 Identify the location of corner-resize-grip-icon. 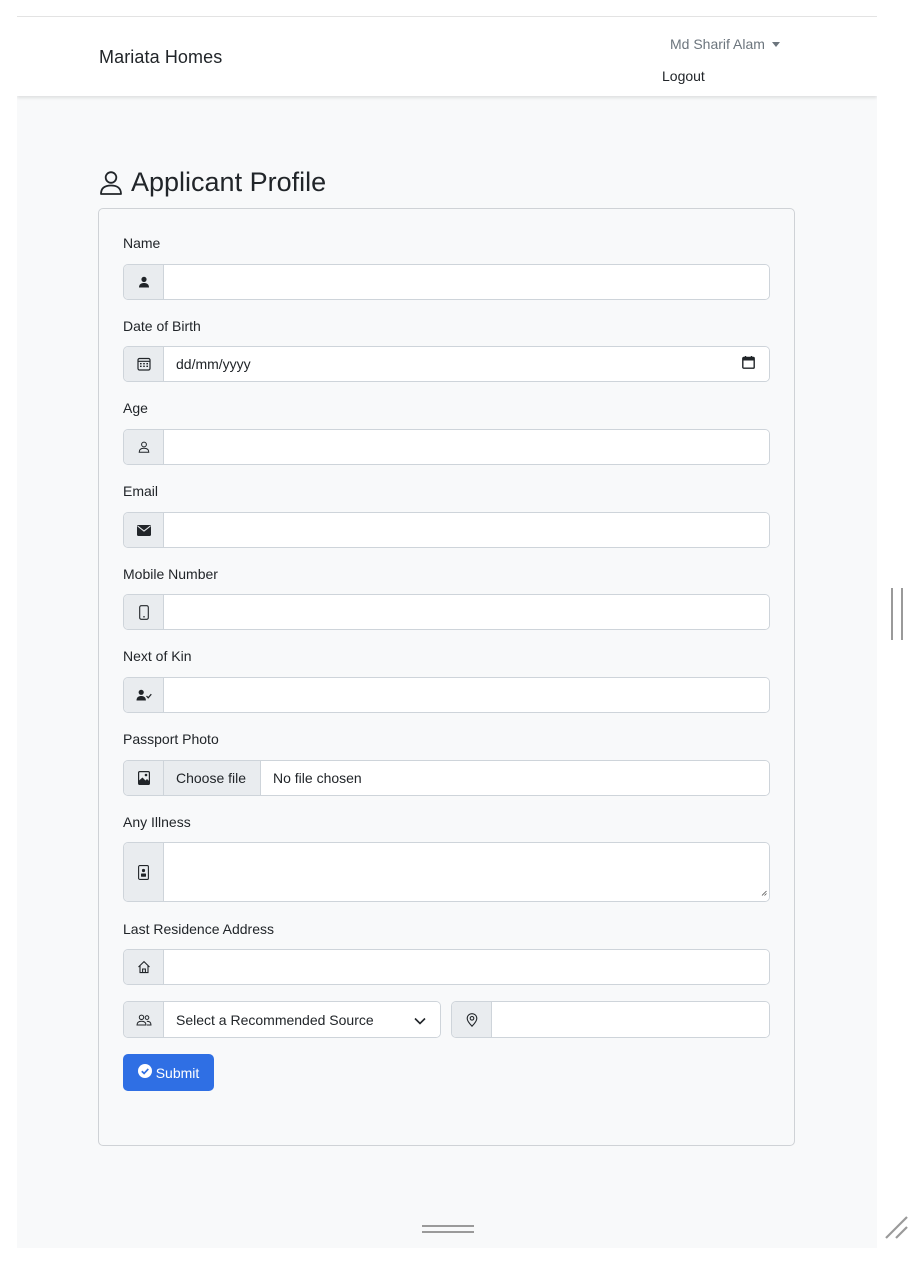
(896, 1229).